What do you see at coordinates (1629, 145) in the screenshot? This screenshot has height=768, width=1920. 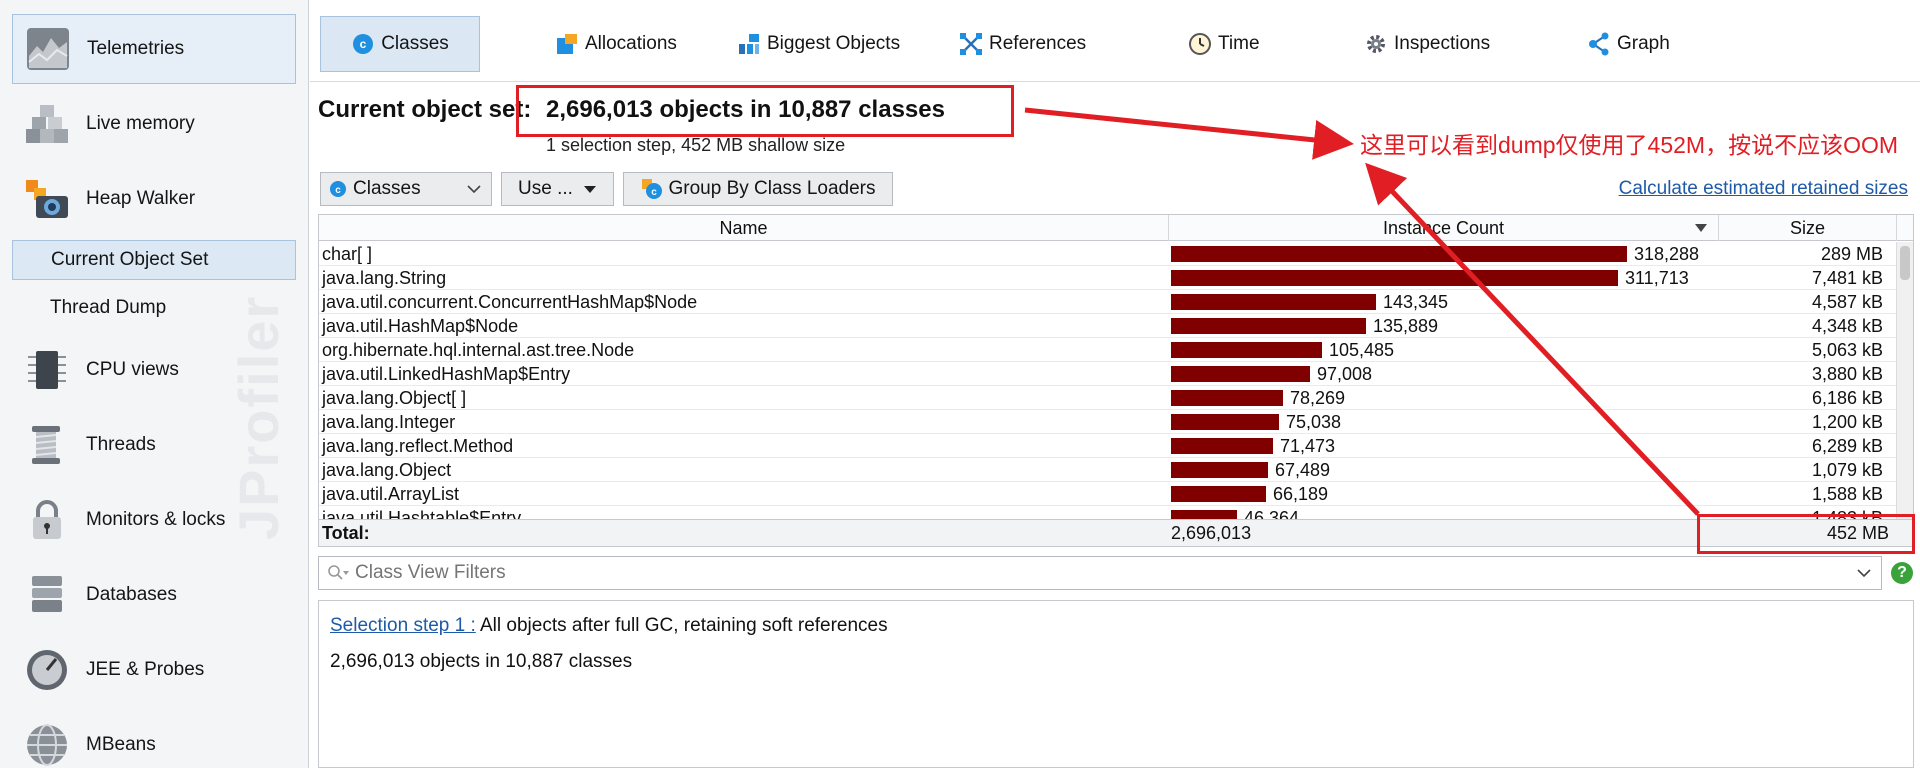 I see `annotation-text: 这里可以看到dump仅使用了452M，按说不应该OOM` at bounding box center [1629, 145].